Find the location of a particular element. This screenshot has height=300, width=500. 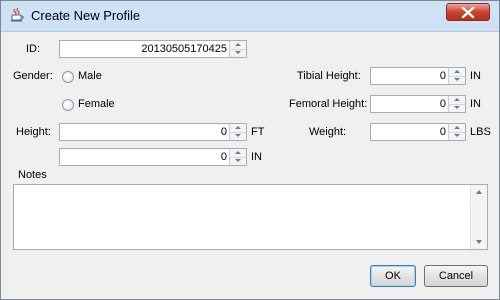

height-in-decrement-button is located at coordinates (238, 161).